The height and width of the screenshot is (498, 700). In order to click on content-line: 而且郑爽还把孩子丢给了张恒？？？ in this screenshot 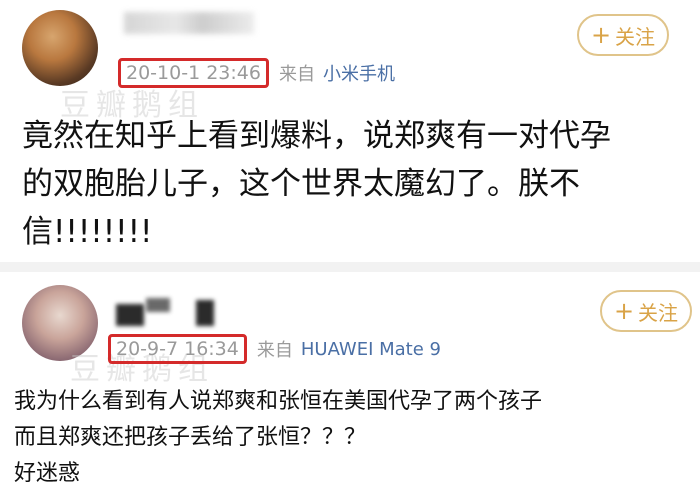, I will do `click(190, 437)`.